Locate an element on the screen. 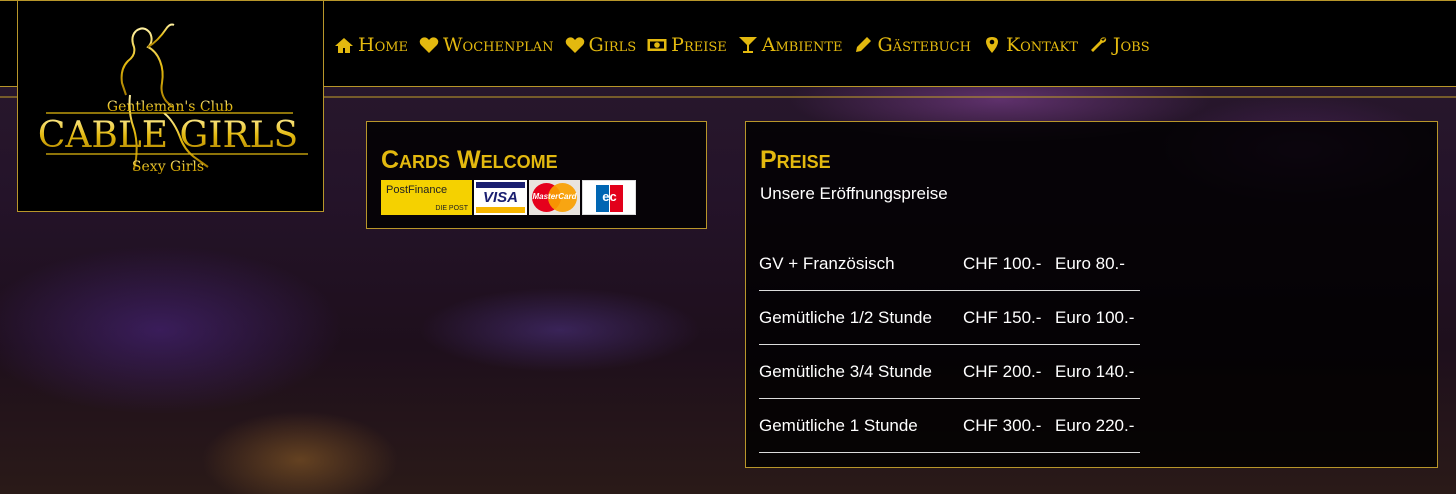 The image size is (1456, 494). nav-jobs: Jobs is located at coordinates (1119, 45).